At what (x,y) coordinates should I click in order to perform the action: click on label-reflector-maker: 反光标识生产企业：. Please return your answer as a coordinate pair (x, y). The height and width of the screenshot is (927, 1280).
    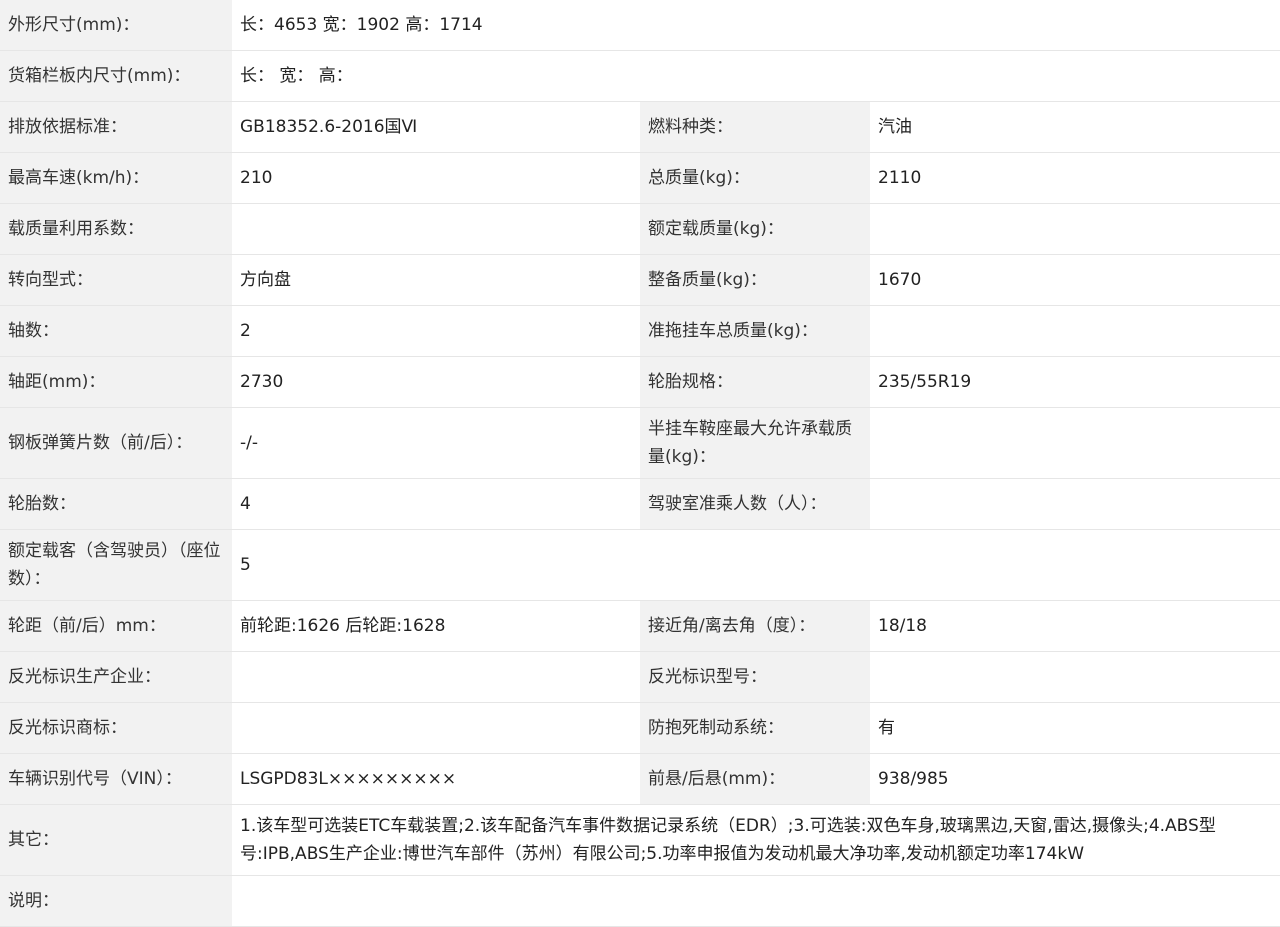
    Looking at the image, I should click on (116, 677).